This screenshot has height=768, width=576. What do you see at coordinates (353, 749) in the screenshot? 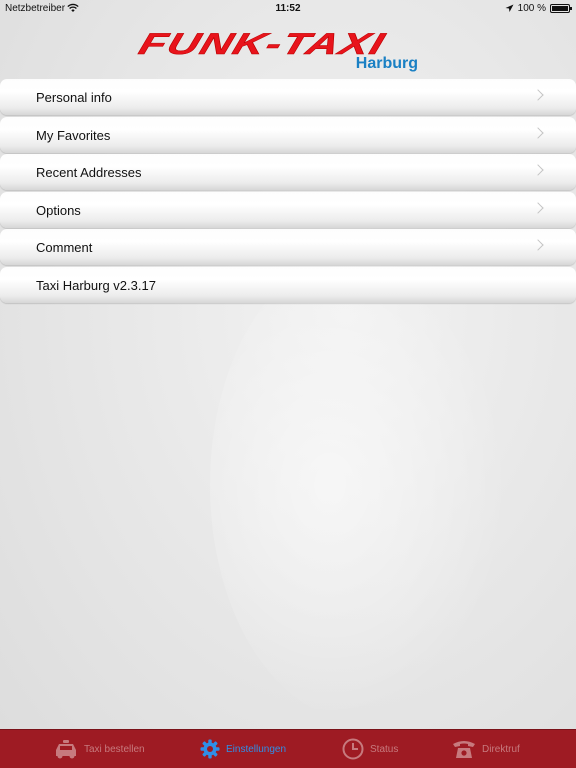
I see `clock-icon` at bounding box center [353, 749].